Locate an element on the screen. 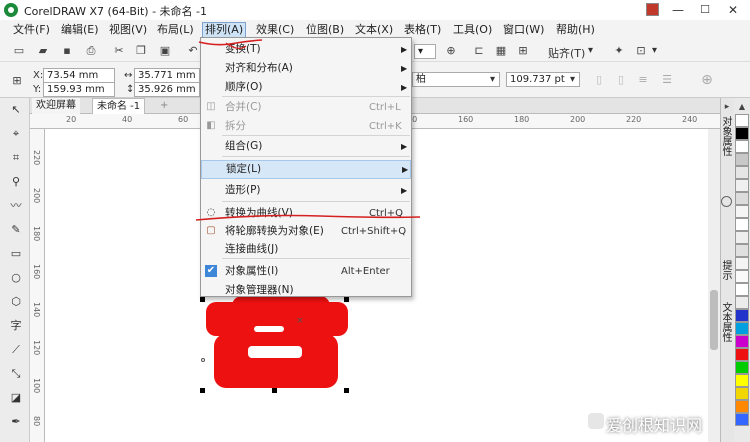  annotation-underline-menu is located at coordinates (230, 42).